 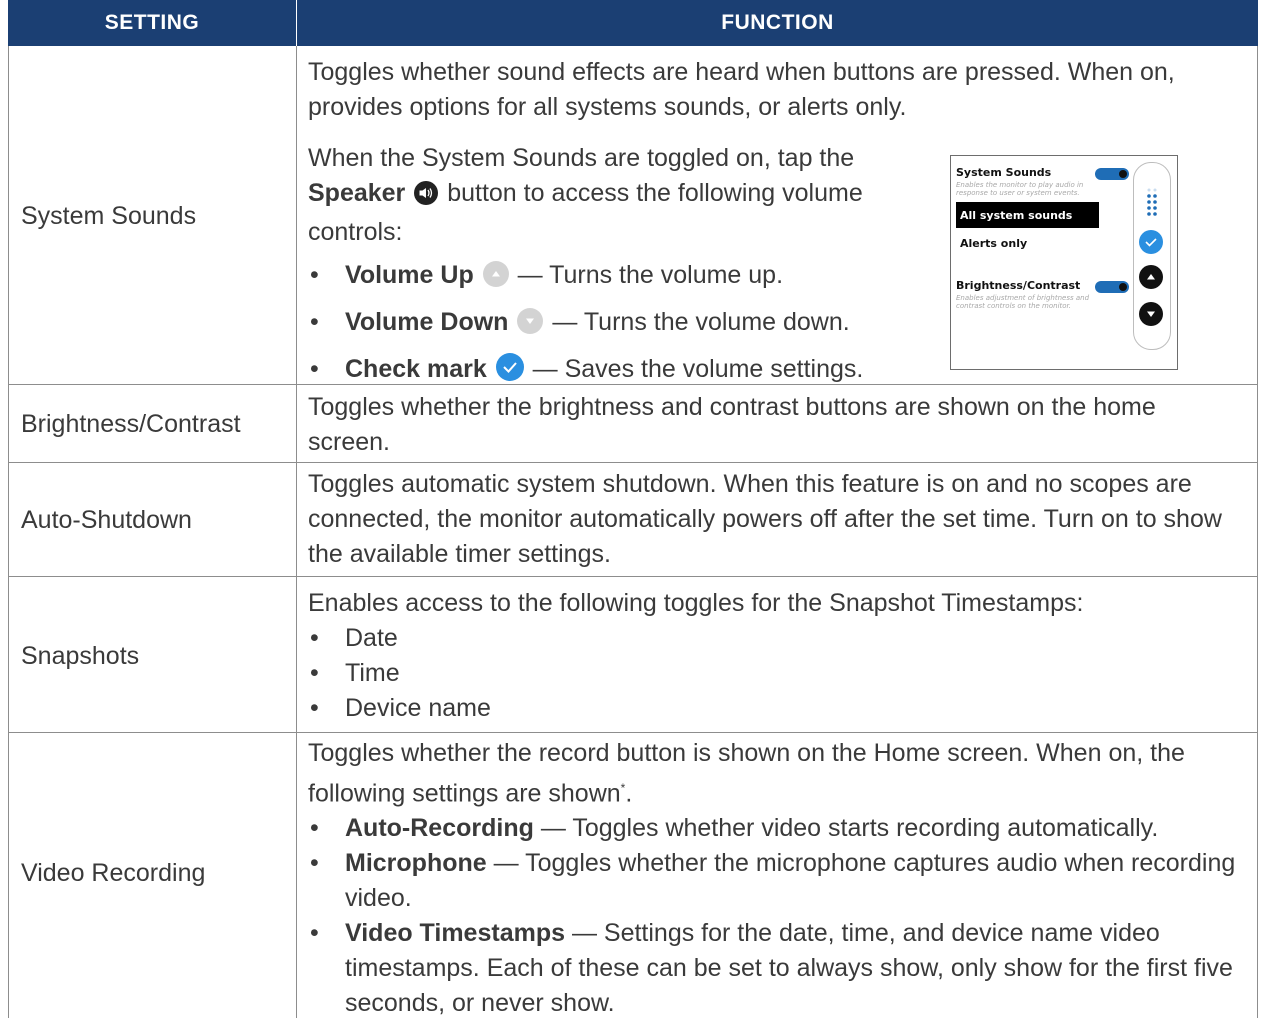 What do you see at coordinates (426, 197) in the screenshot?
I see `speaker-icon` at bounding box center [426, 197].